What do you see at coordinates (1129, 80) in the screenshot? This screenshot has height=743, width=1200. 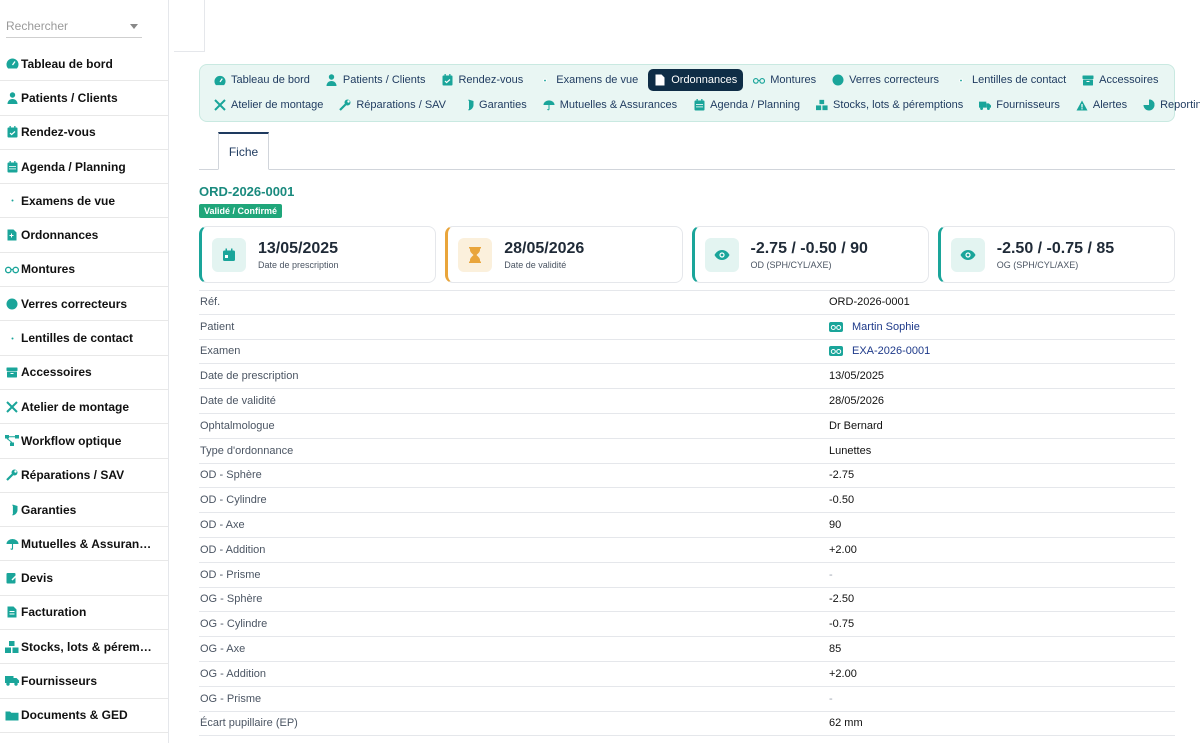 I see `nav-item-label: Accessoires` at bounding box center [1129, 80].